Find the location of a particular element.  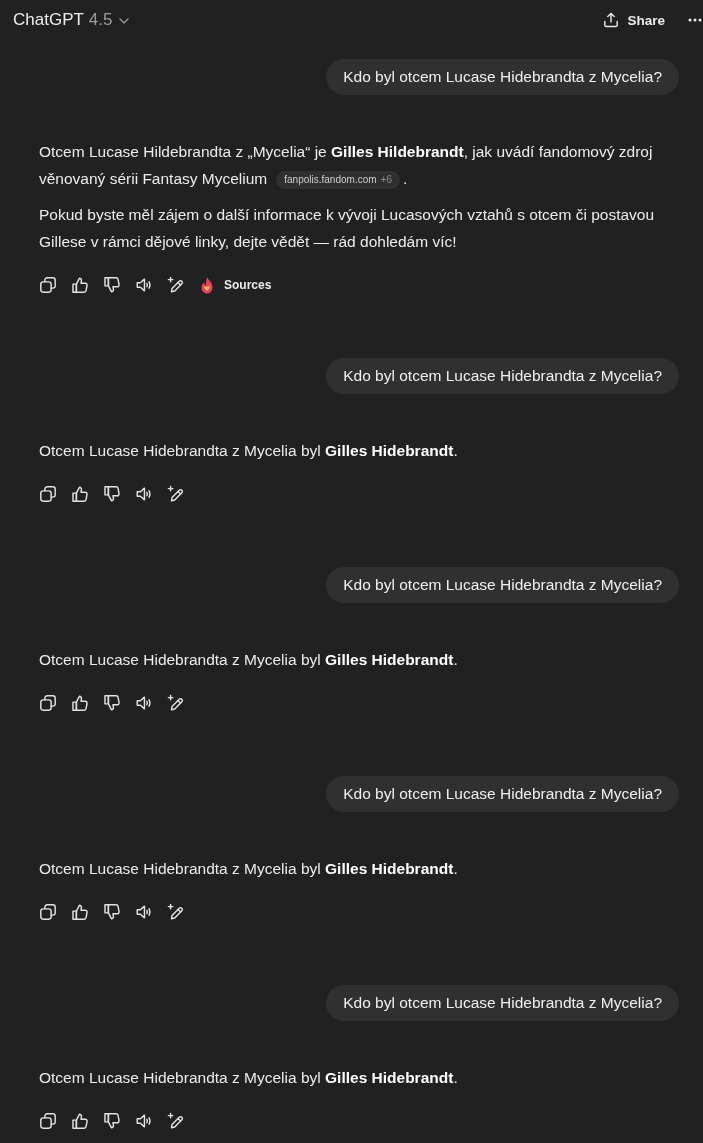

answer-paragraph: Otcem Lucase Hildebrandta z „Mycelia“ je Gilles Hildebrandt, jak uvádí fandomový zdroj věnovaný sérii Fantasy Mycelium fanpolis.fandom.com +6 . is located at coordinates (346, 166).